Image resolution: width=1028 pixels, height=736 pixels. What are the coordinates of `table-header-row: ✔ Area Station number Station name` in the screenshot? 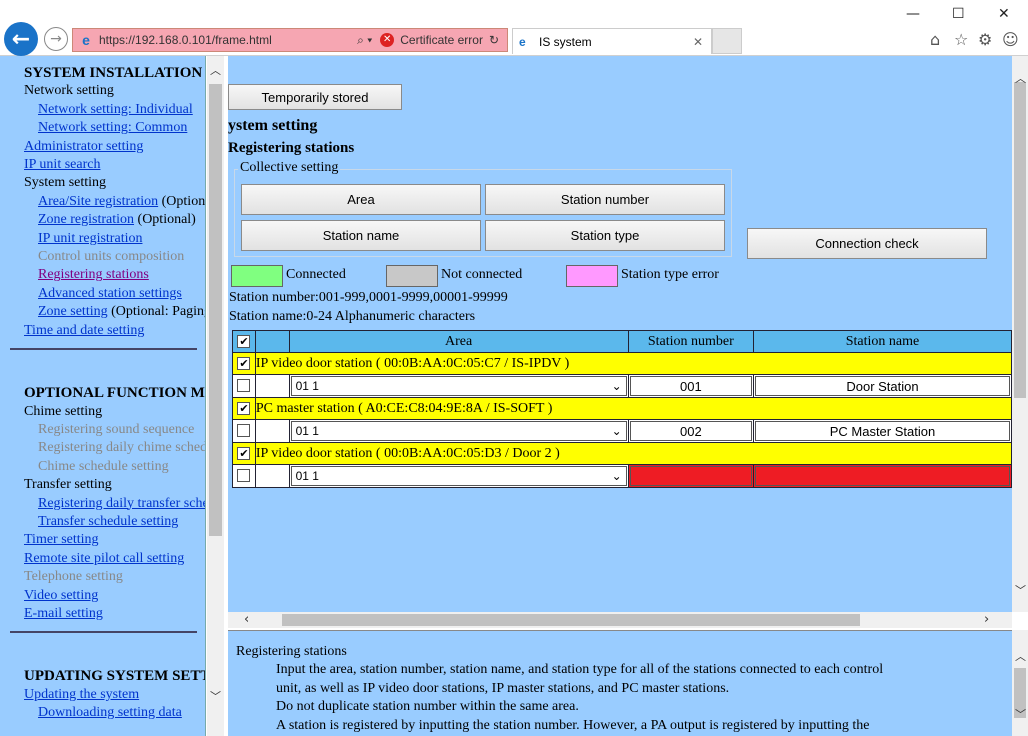 It's located at (622, 341).